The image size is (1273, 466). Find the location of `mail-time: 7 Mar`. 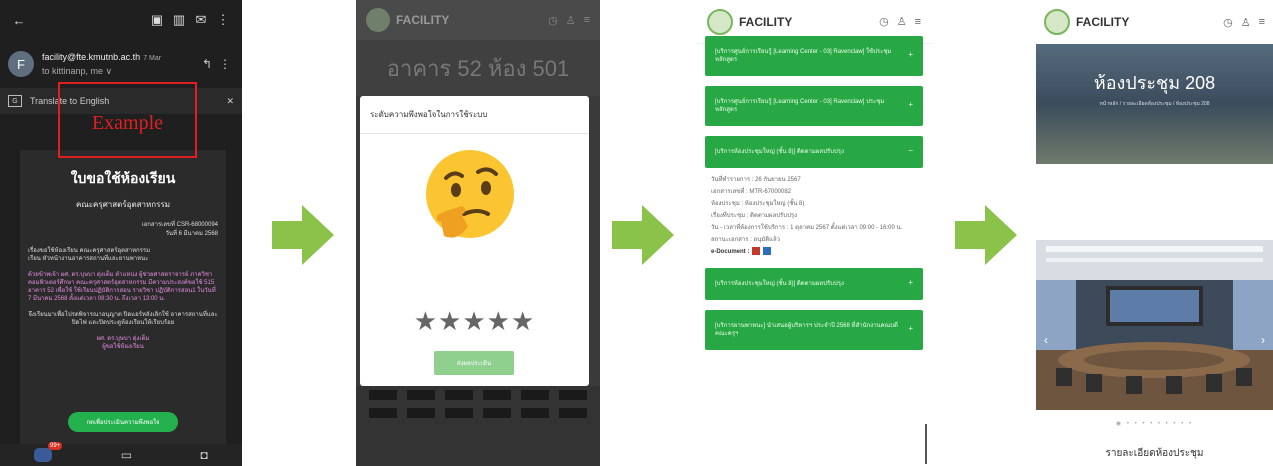

mail-time: 7 Mar is located at coordinates (152, 58).